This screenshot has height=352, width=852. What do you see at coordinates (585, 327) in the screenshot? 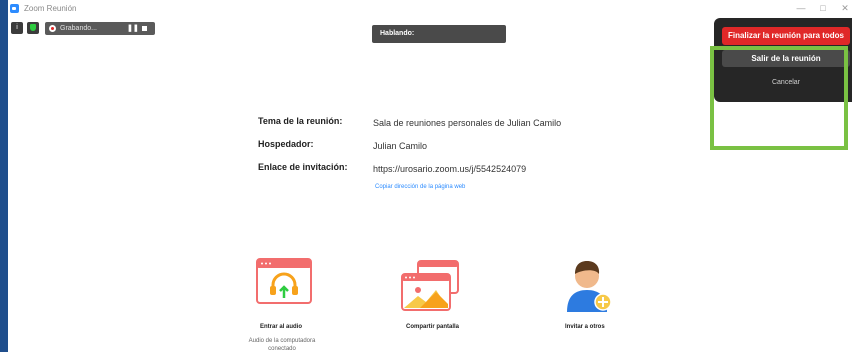
I see `invite-others-label: Invitar a otros` at bounding box center [585, 327].